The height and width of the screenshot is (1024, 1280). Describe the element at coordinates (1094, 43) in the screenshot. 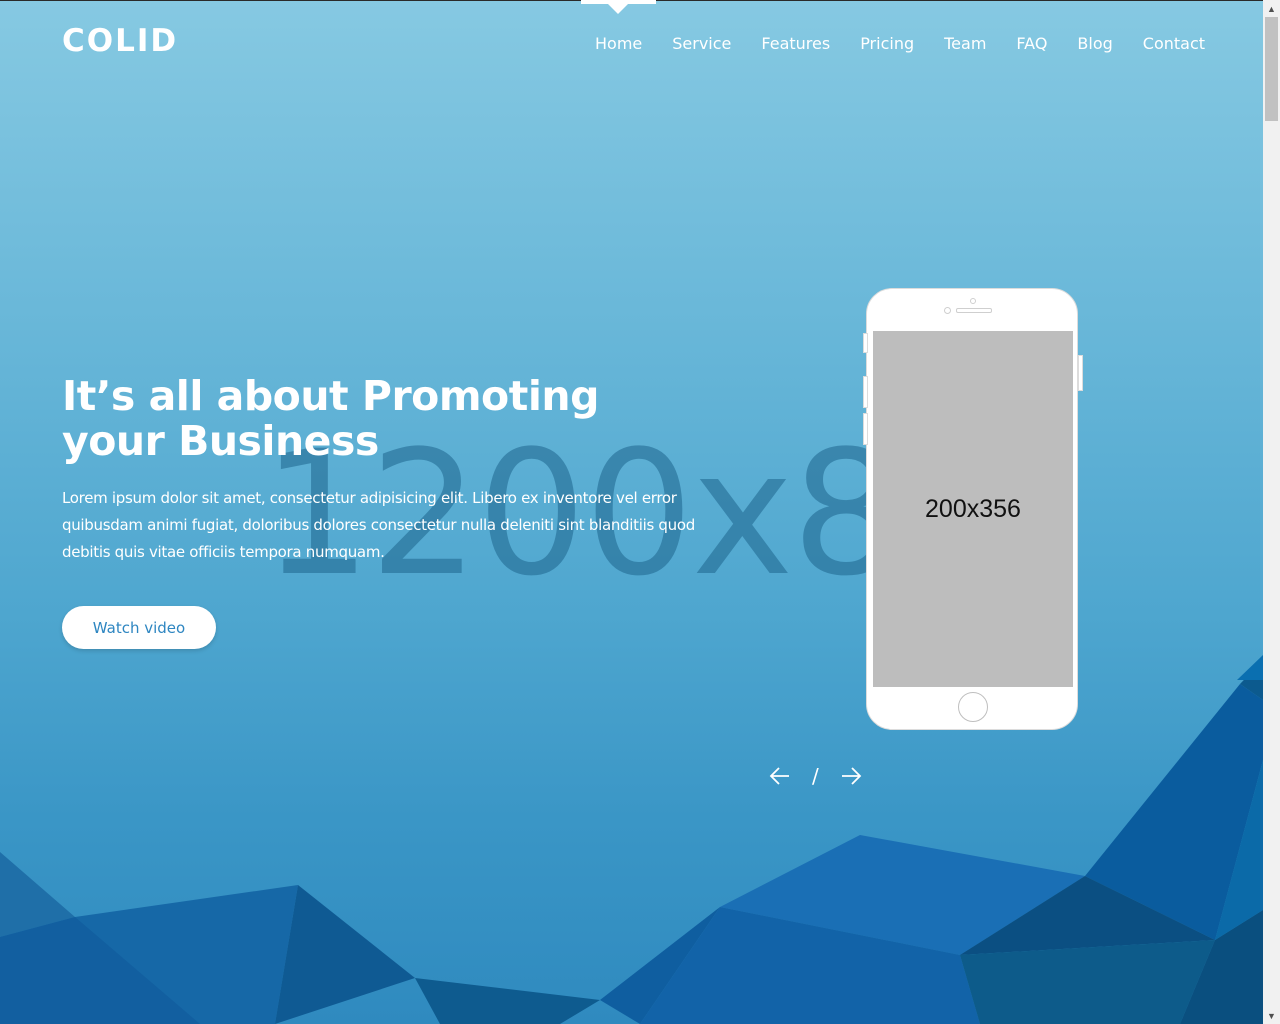

I see `nav-item-blog: Blog` at that location.